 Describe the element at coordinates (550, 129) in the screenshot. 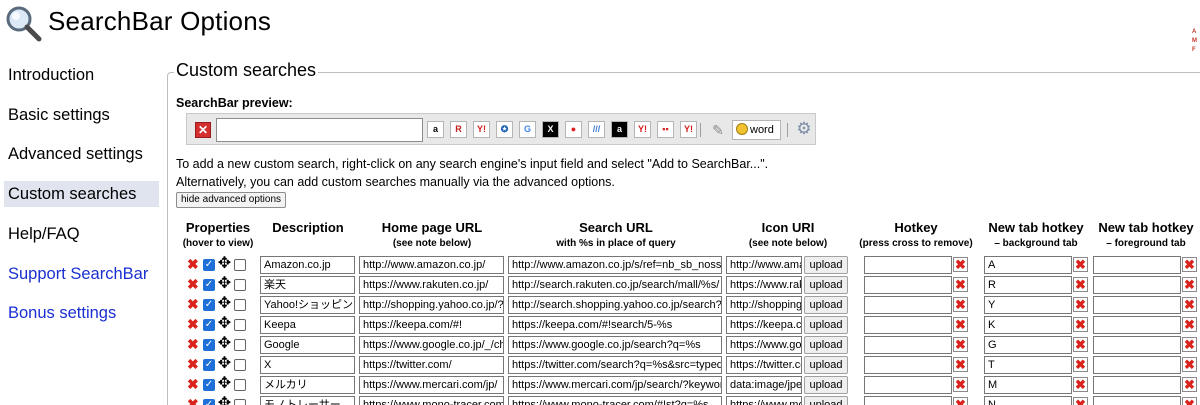

I see `x-icon: X` at that location.